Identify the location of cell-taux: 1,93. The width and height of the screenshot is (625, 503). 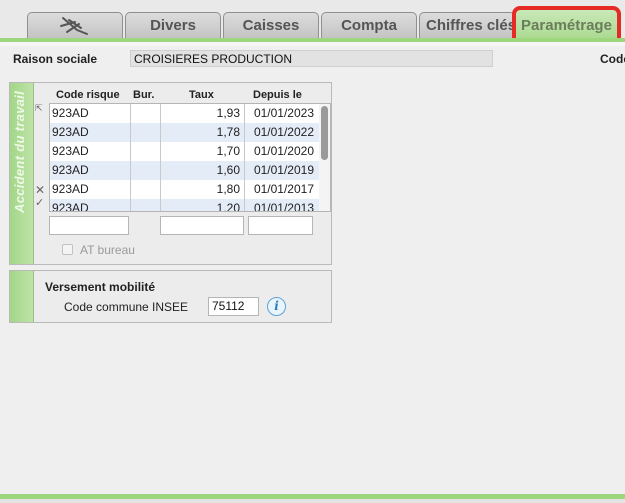
(202, 113).